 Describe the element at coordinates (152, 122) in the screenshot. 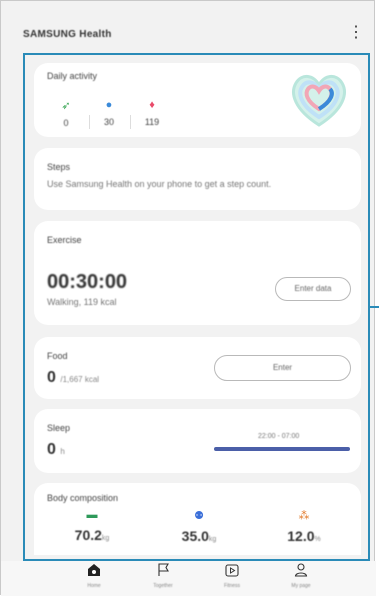

I see `calorie-value: 119` at that location.